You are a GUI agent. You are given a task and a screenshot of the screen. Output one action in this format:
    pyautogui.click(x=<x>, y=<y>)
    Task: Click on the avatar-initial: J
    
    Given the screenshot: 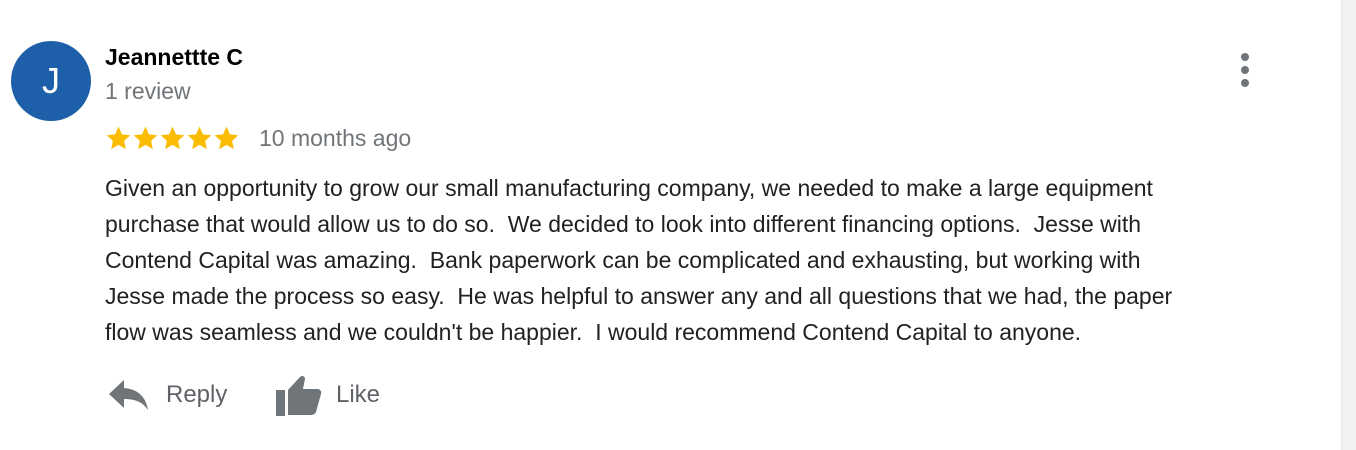 What is the action you would take?
    pyautogui.click(x=51, y=80)
    